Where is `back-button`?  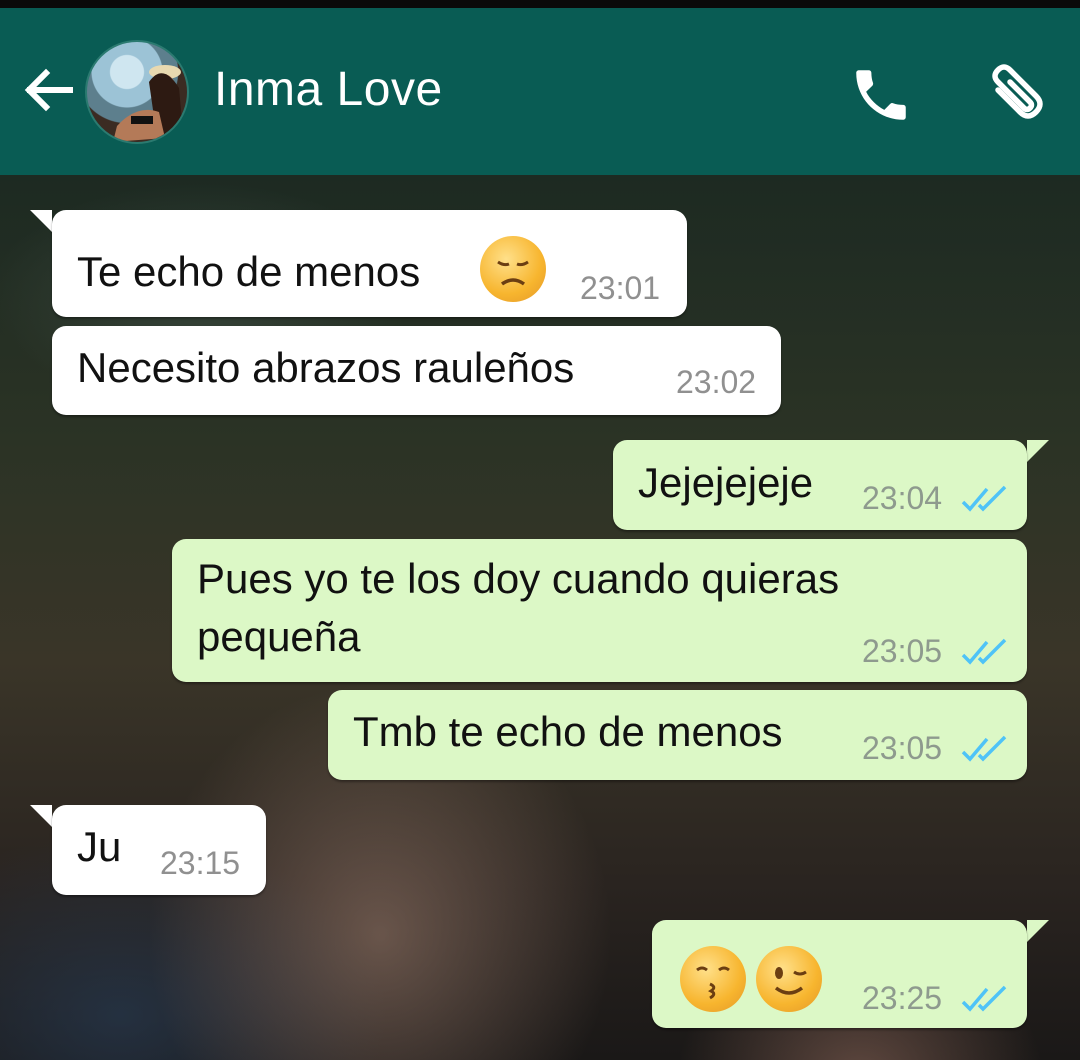 back-button is located at coordinates (48, 90).